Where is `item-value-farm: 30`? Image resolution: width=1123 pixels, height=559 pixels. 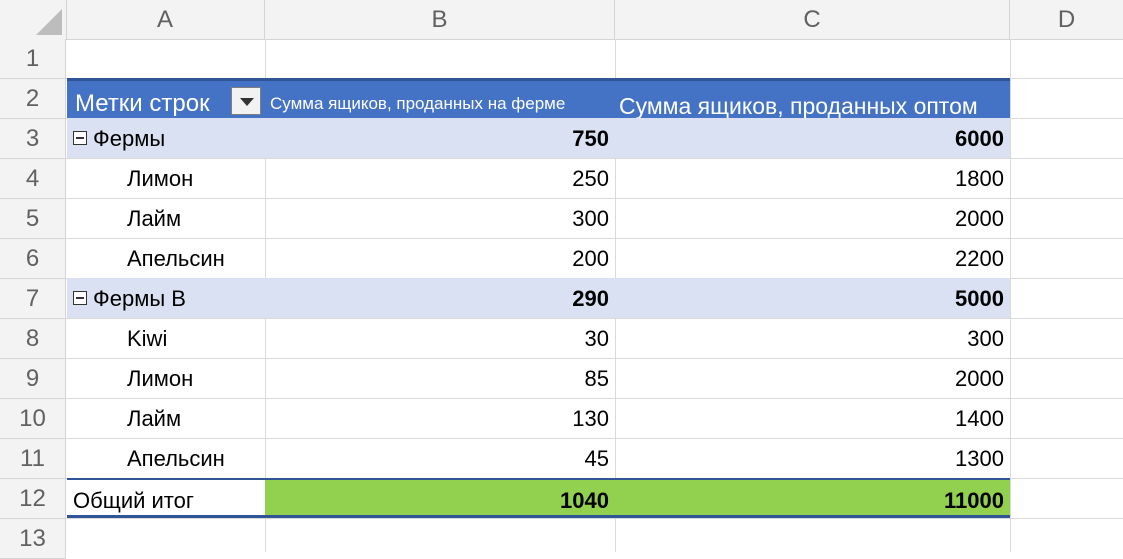 item-value-farm: 30 is located at coordinates (440, 338).